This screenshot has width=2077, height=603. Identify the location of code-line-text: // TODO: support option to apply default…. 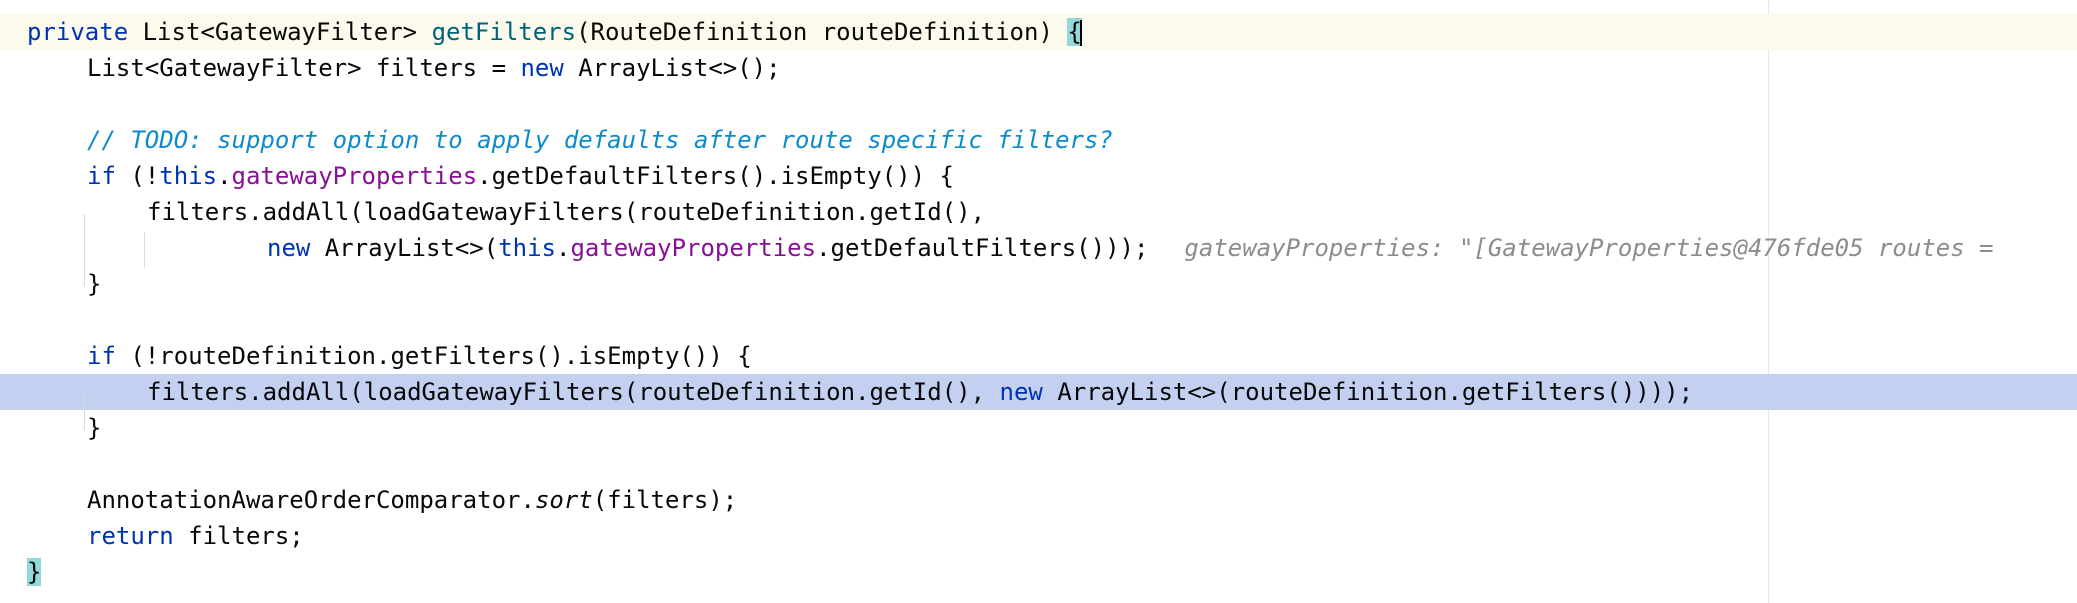
(600, 140).